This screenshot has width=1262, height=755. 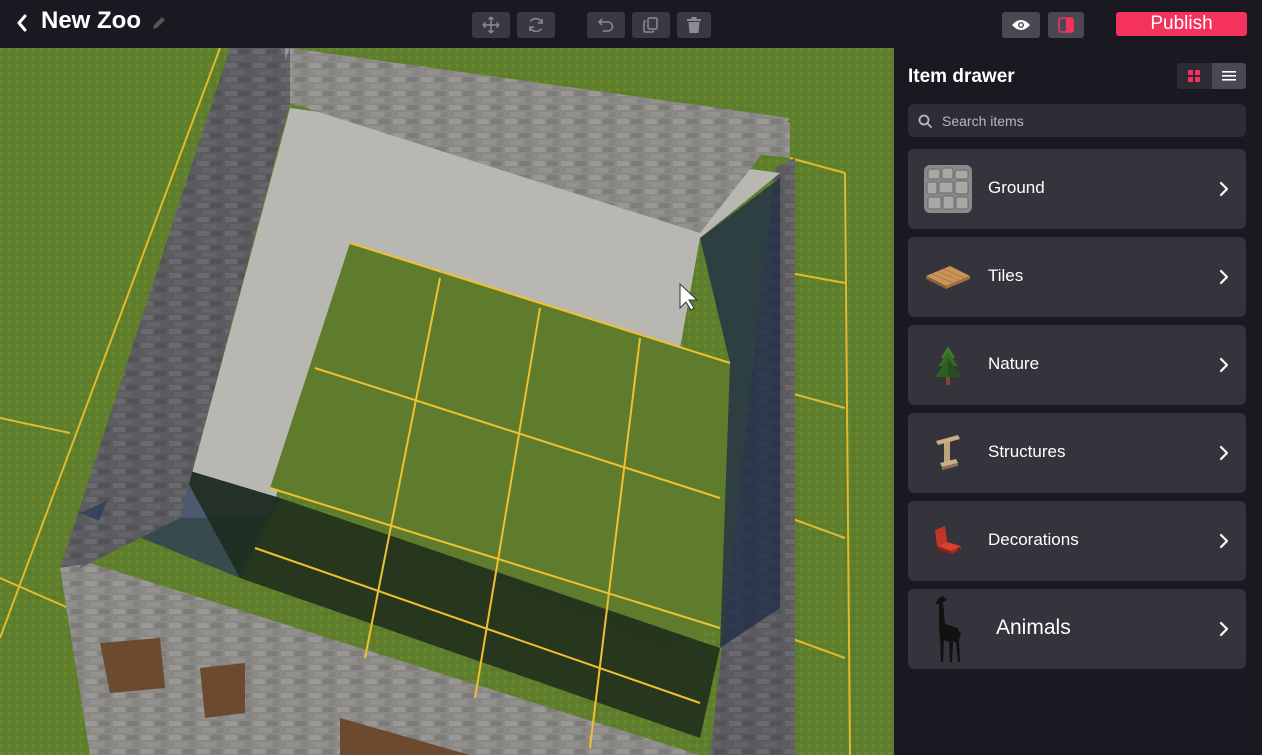 I want to click on category-label: Structures, so click(x=1027, y=451).